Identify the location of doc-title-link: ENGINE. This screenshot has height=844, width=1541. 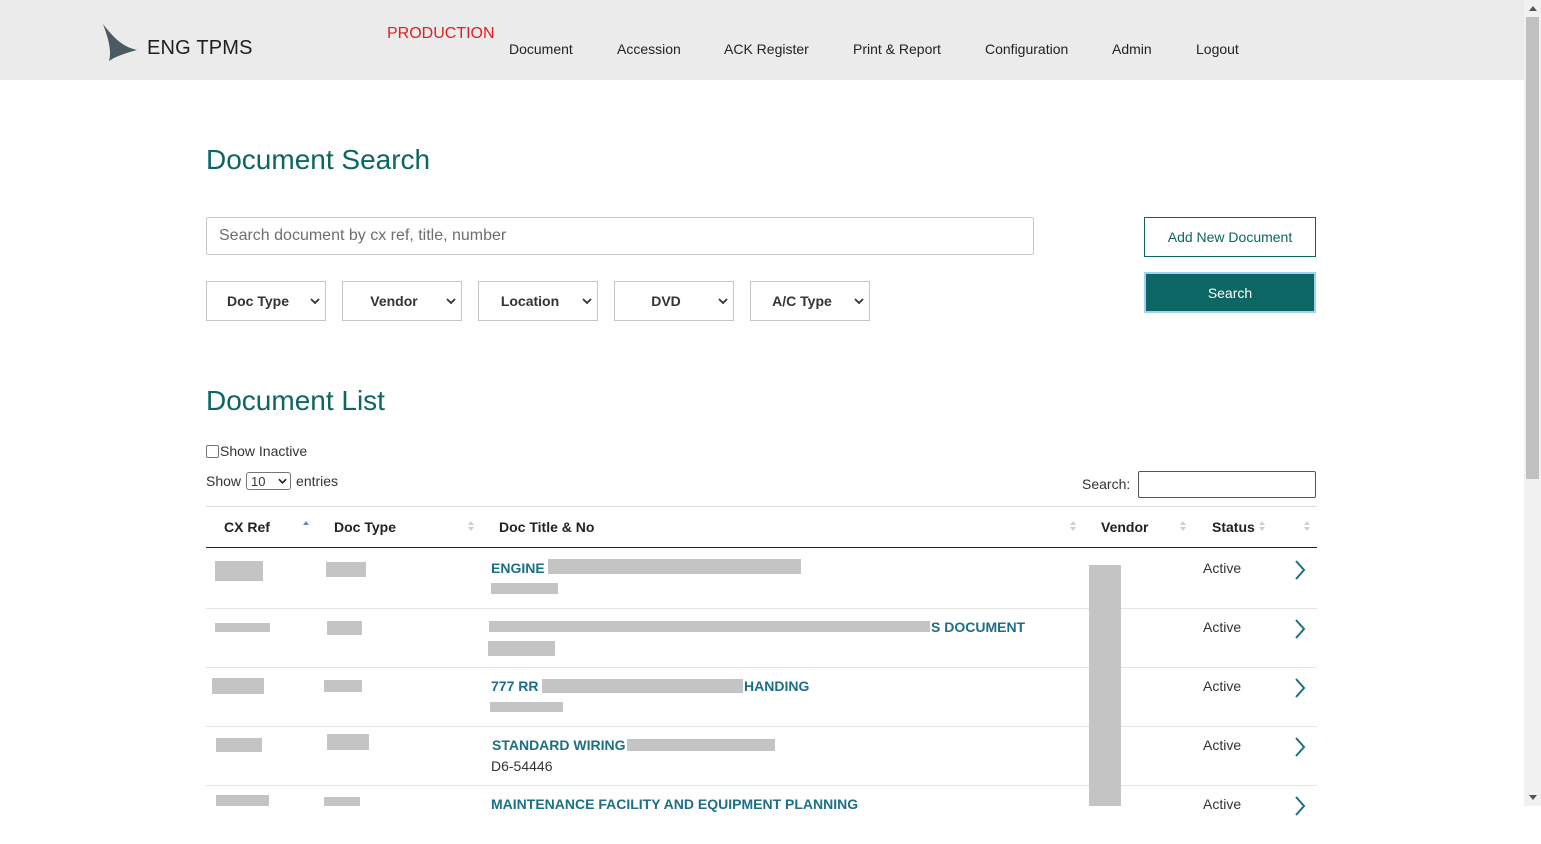
(518, 568).